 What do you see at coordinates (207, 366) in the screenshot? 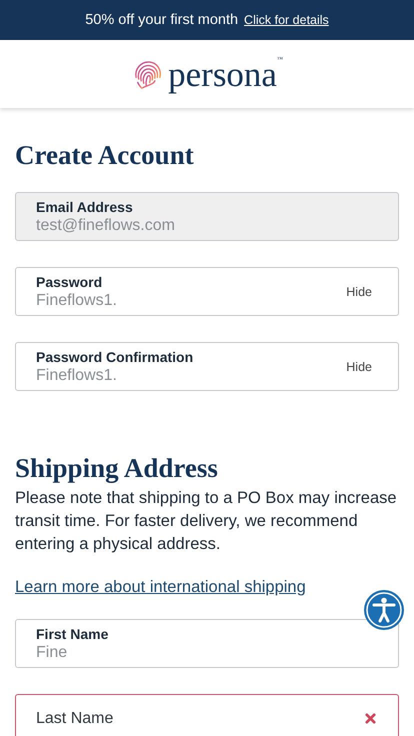
I see `input-field: Password Confirmation Fineflows1. Hide` at bounding box center [207, 366].